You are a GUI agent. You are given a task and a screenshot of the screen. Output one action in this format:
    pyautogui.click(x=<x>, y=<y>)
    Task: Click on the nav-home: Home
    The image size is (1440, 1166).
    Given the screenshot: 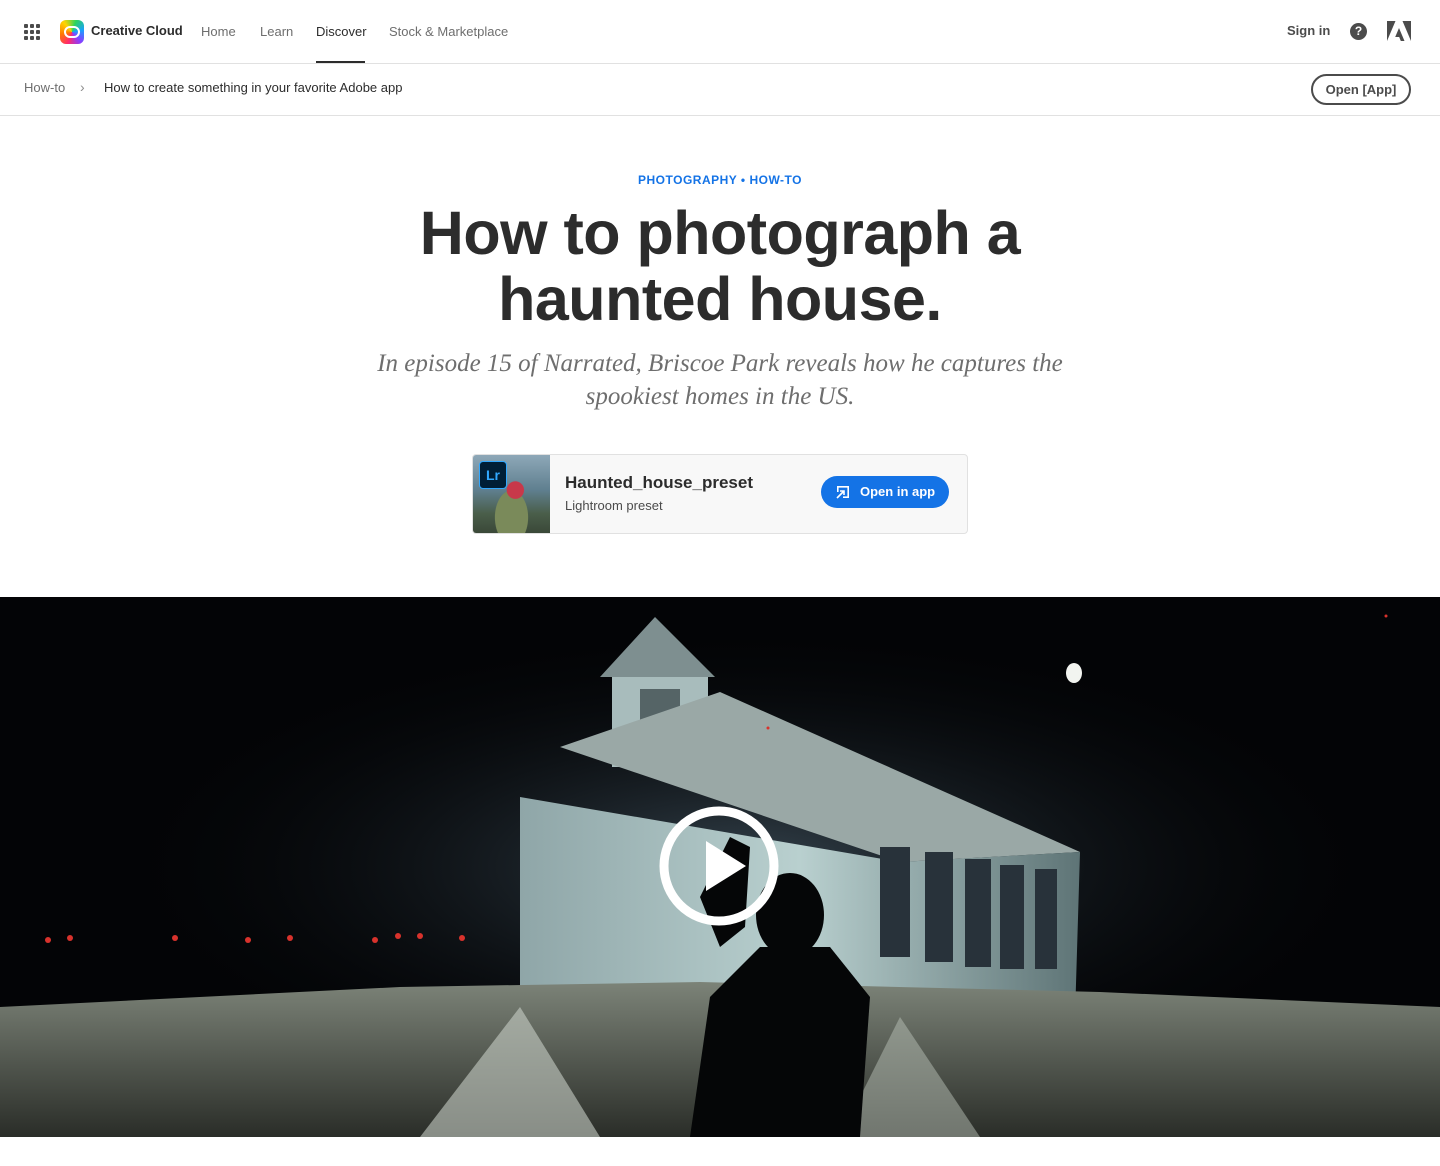 What is the action you would take?
    pyautogui.click(x=218, y=32)
    